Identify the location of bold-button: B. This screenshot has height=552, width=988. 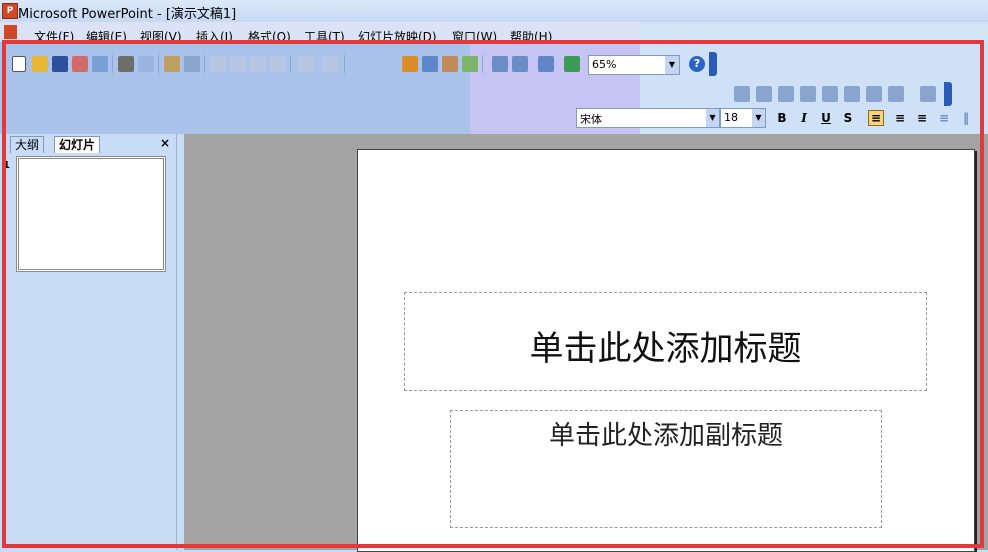
(782, 118).